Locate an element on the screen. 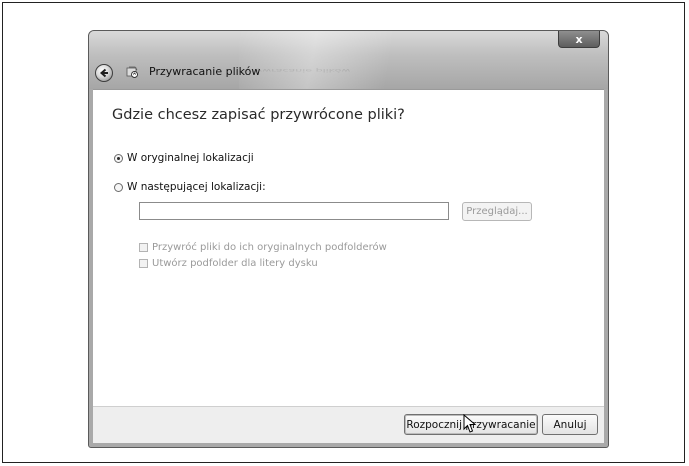 This screenshot has width=689, height=466. option-original-location: W oryginalnej lokalizacji is located at coordinates (184, 158).